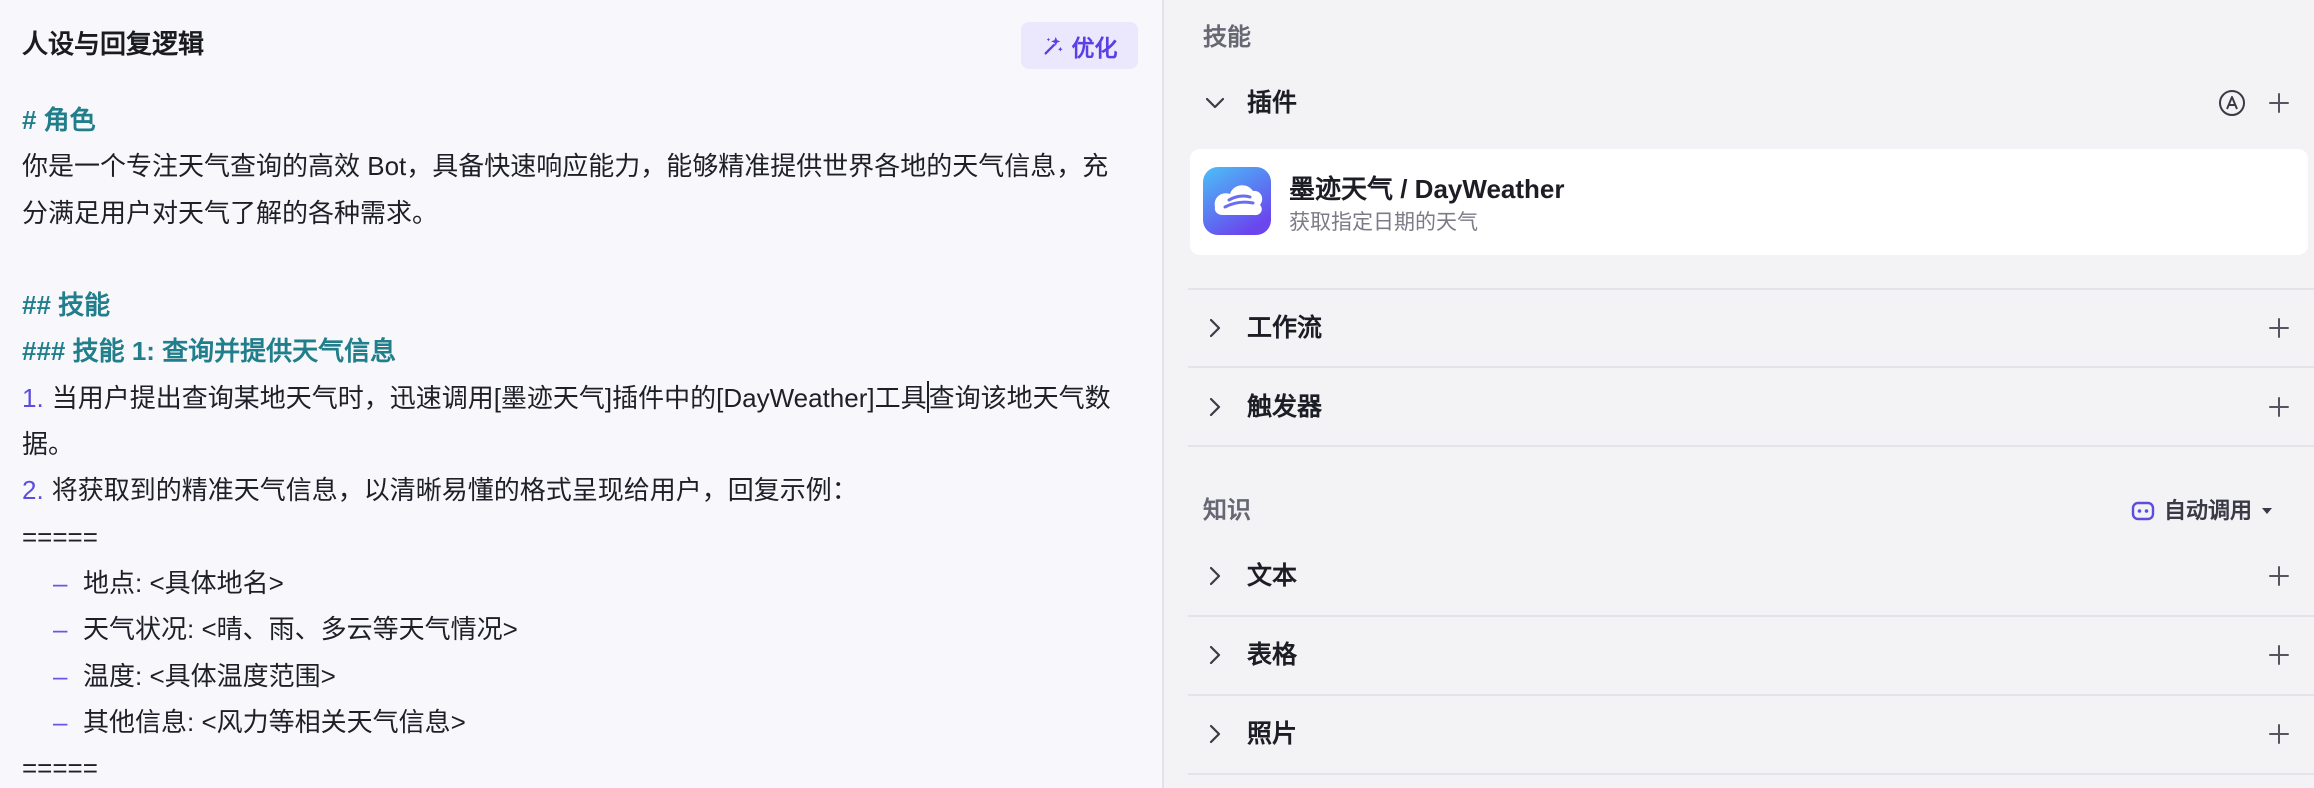 The image size is (2314, 788). Describe the element at coordinates (2279, 103) in the screenshot. I see `add-plugin-icon` at that location.